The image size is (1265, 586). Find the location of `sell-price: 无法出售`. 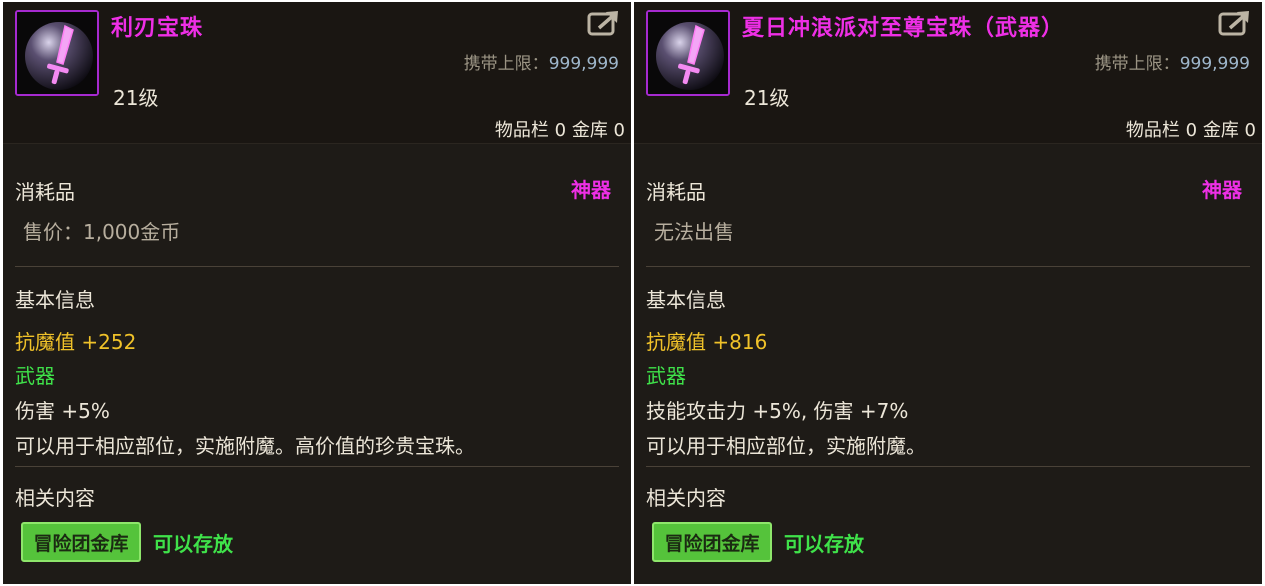

sell-price: 无法出售 is located at coordinates (694, 232).